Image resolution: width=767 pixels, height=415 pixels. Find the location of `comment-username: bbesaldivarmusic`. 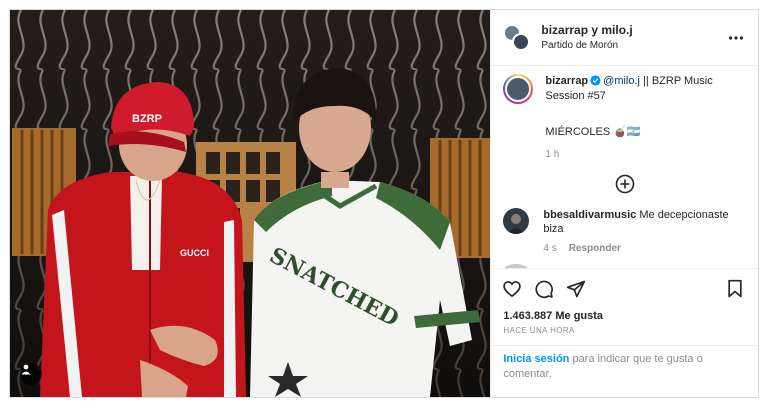

comment-username: bbesaldivarmusic is located at coordinates (589, 215).